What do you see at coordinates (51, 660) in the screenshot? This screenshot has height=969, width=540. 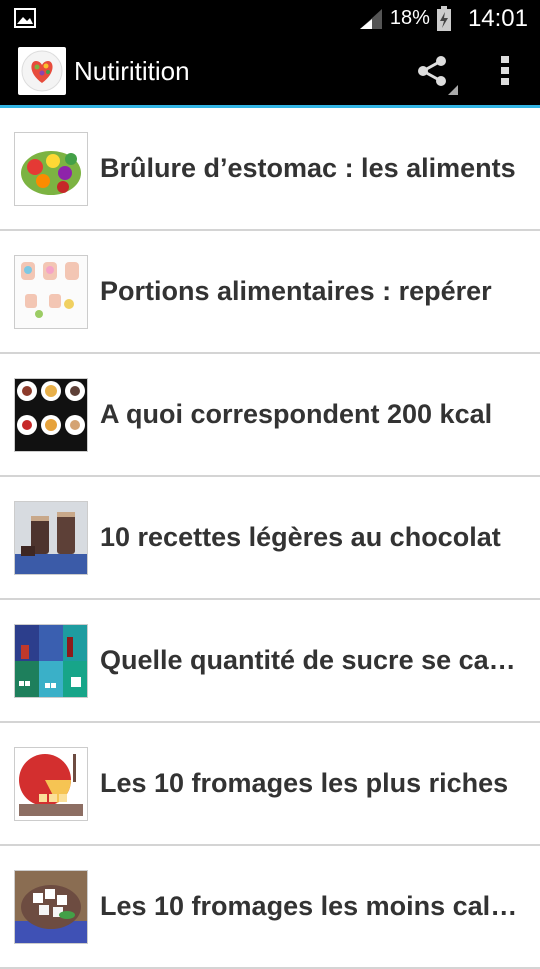 I see `sugar-cubes-thumbnail` at bounding box center [51, 660].